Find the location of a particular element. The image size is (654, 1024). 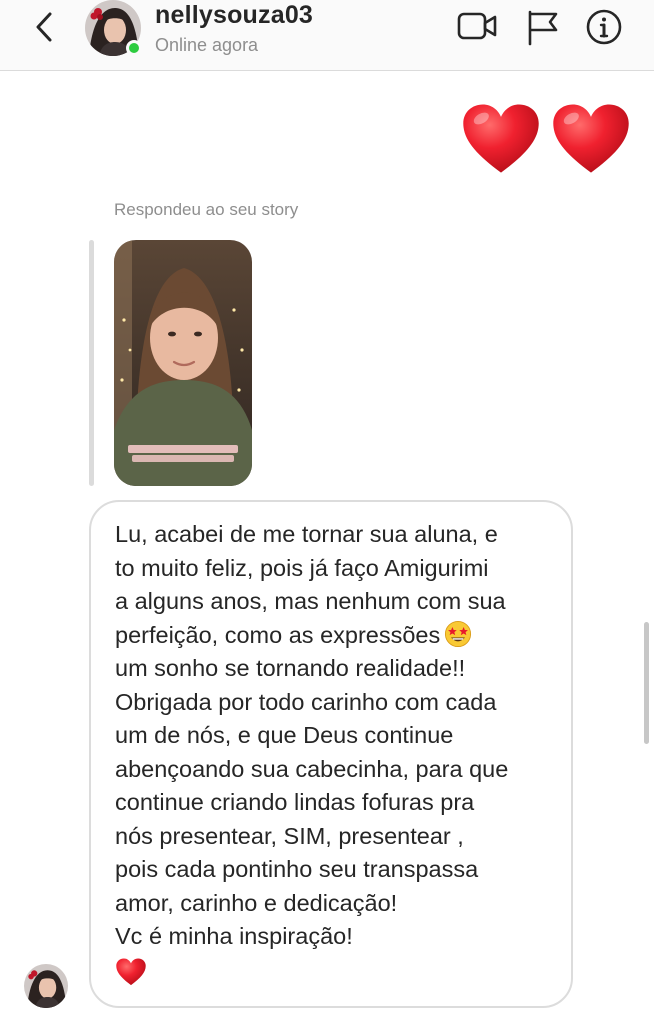

story-reply-label: Respondeu ao seu story is located at coordinates (206, 209).